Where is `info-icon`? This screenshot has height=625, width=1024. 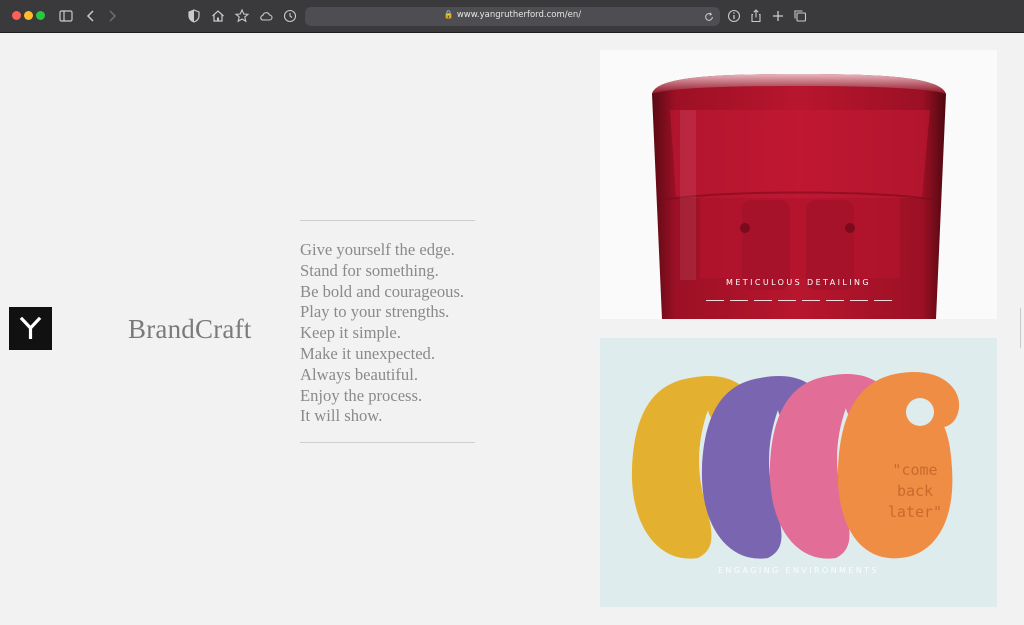
info-icon is located at coordinates (734, 16).